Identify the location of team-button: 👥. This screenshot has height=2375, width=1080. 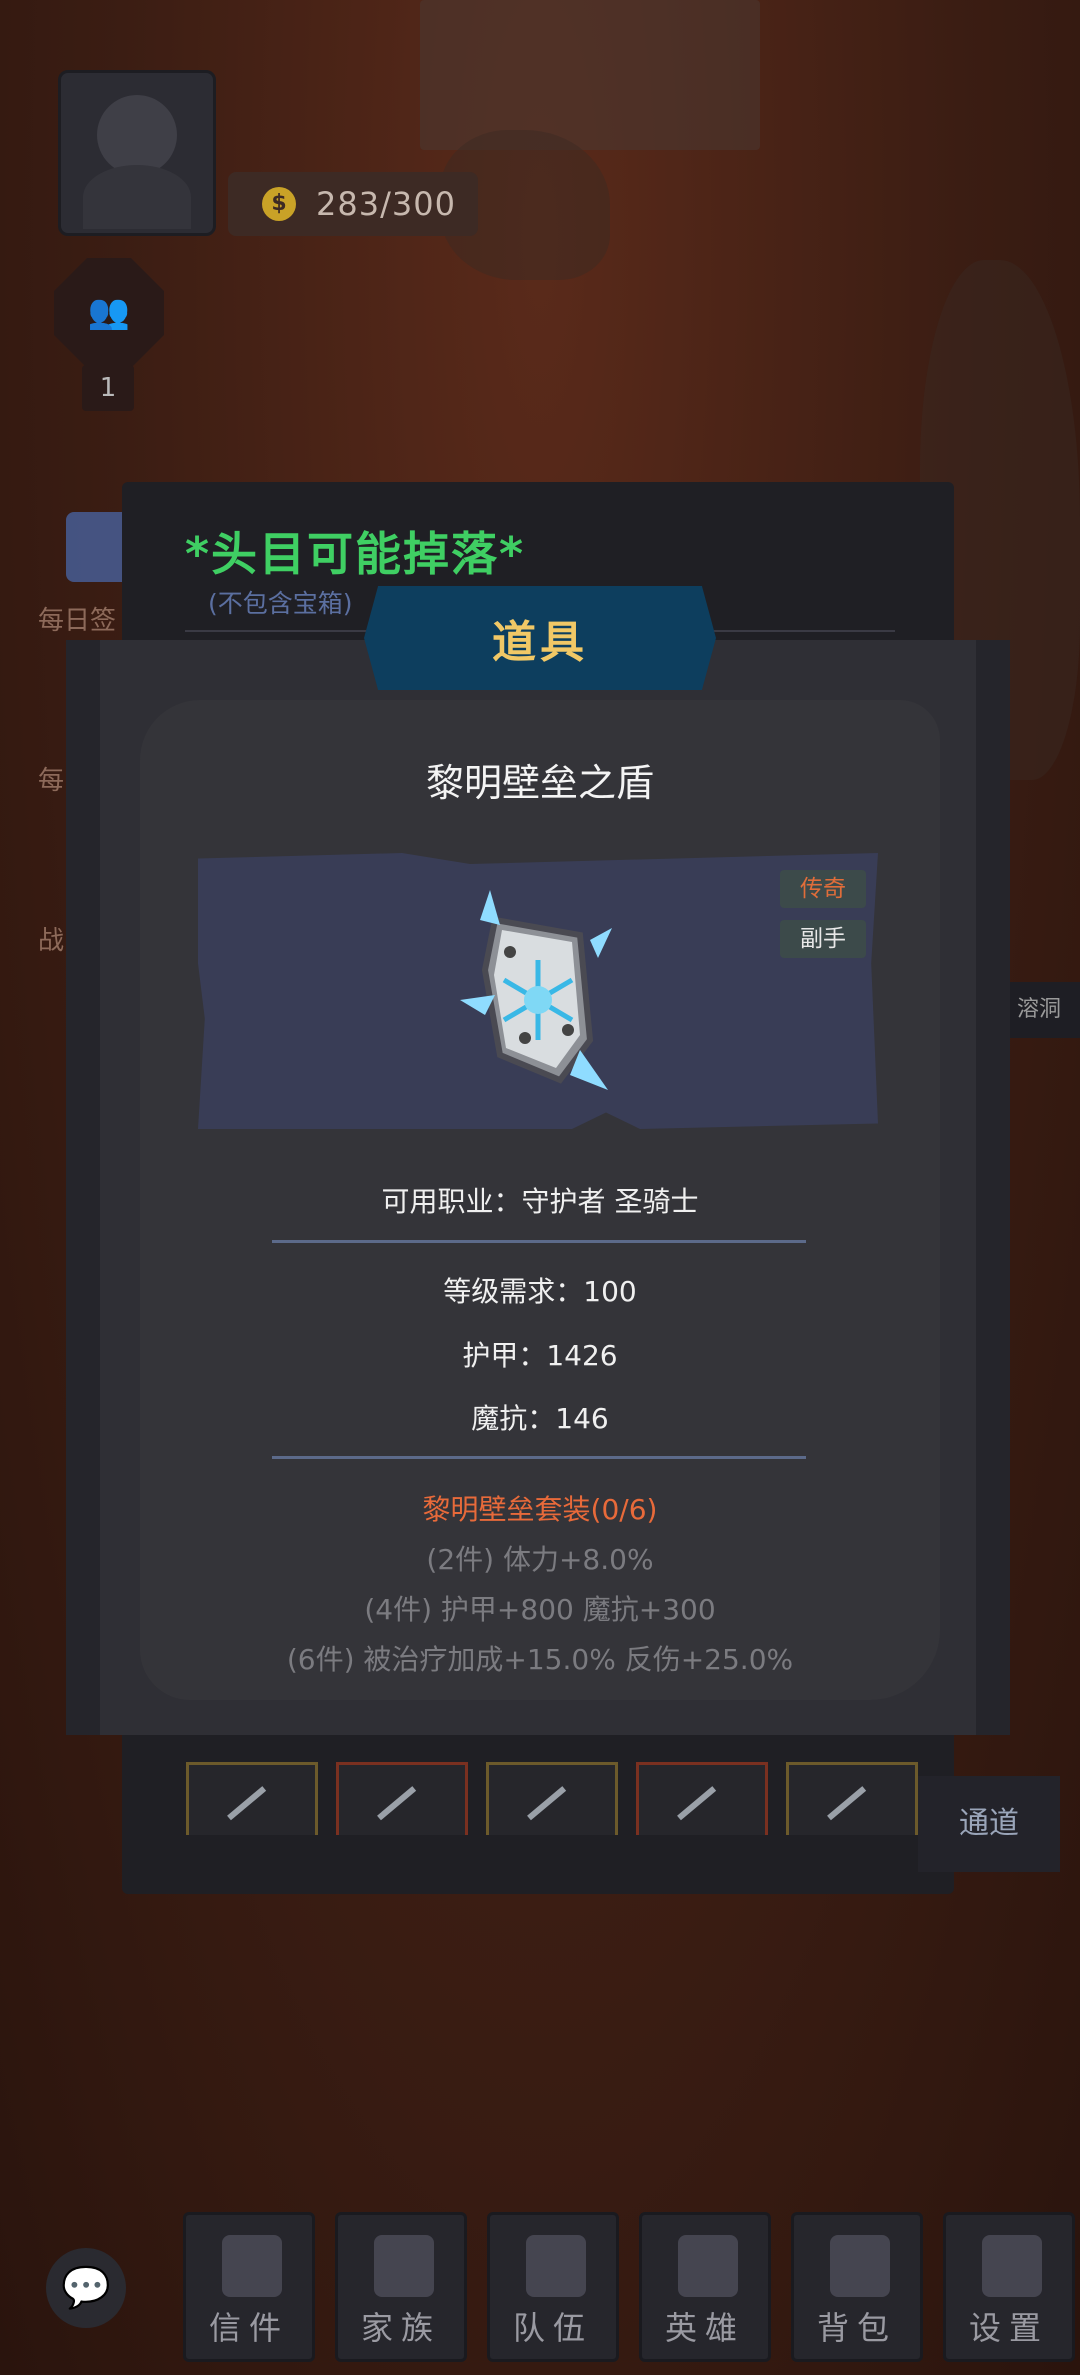
(109, 313).